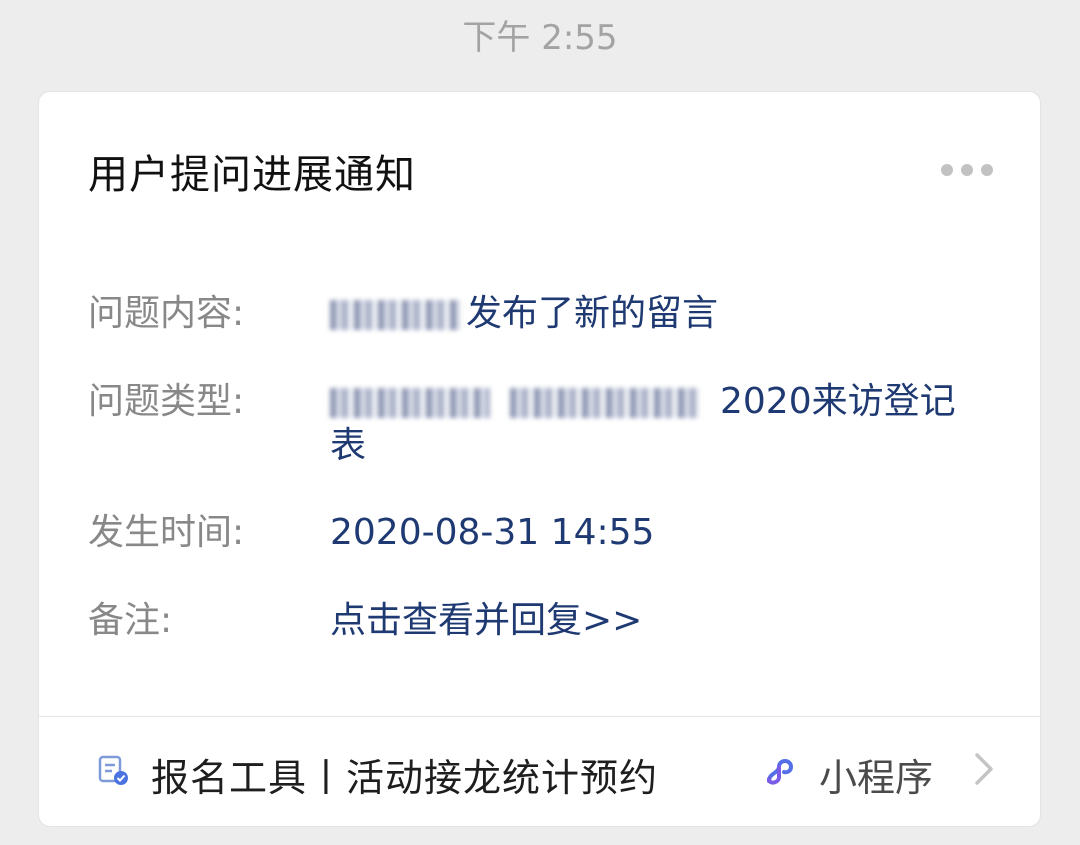 This screenshot has width=1080, height=845. I want to click on field-value-continued: 表, so click(348, 445).